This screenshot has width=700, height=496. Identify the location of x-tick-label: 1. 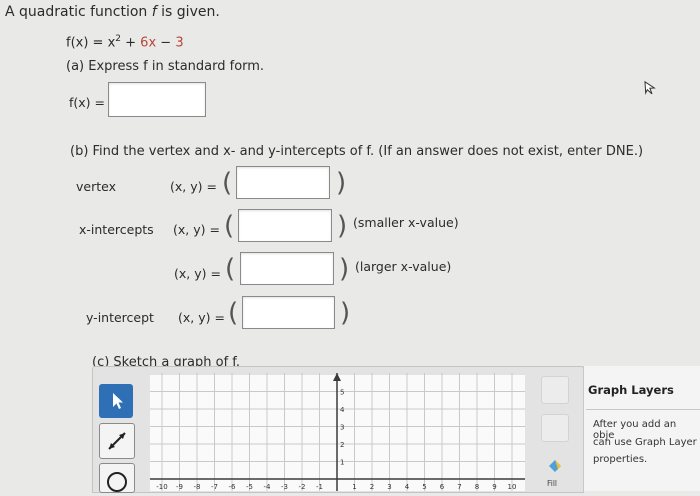
(354, 487).